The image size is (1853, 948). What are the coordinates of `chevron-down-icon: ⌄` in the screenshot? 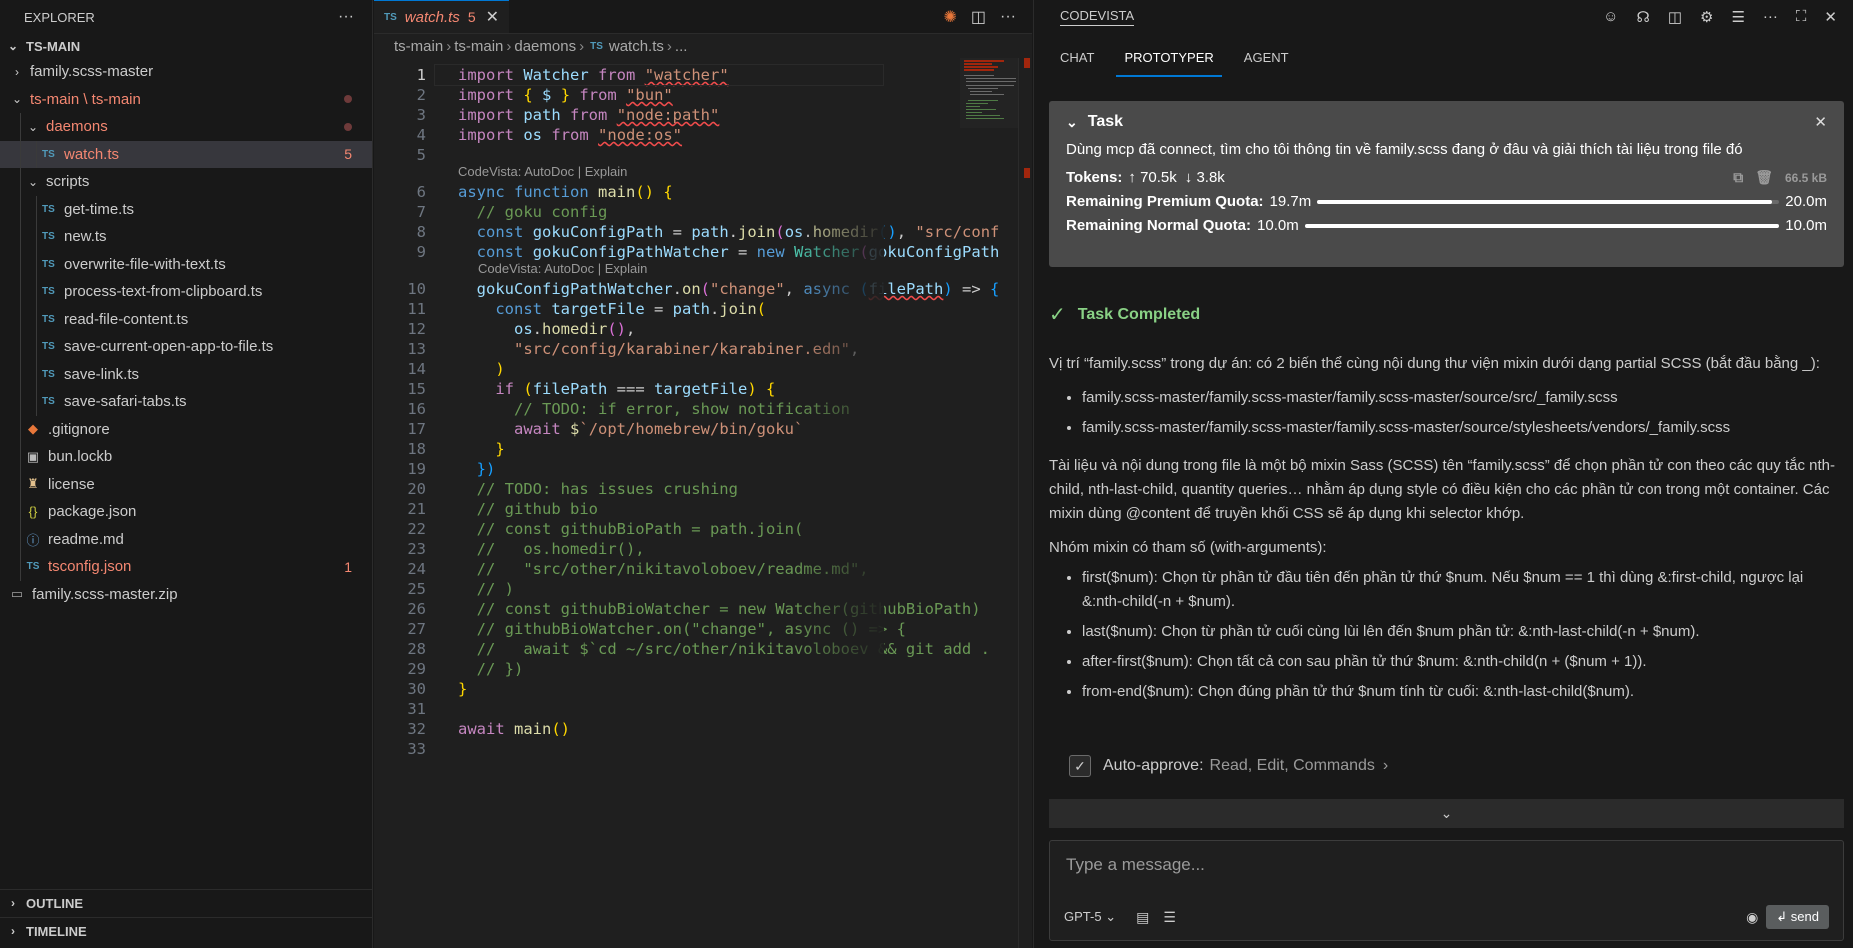 It's located at (1072, 122).